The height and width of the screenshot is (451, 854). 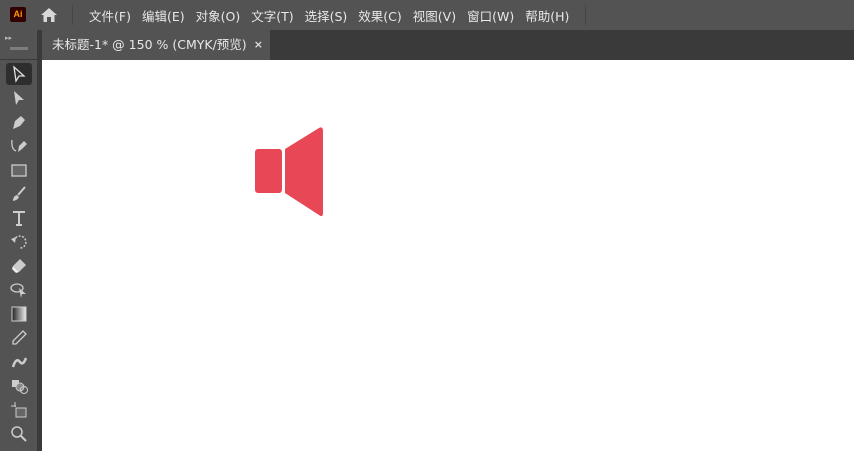 What do you see at coordinates (19, 218) in the screenshot?
I see `type-tool` at bounding box center [19, 218].